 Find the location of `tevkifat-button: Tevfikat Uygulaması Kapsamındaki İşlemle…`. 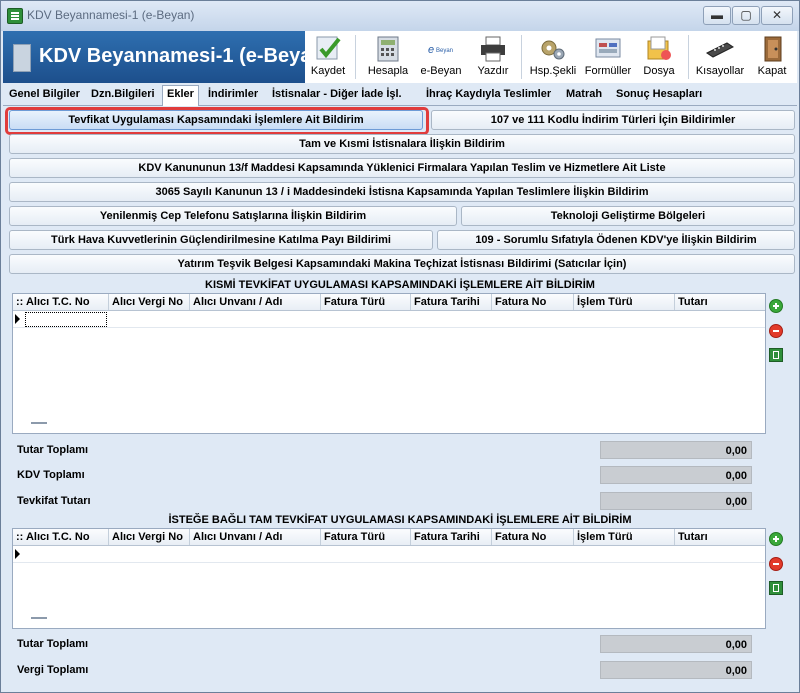

tevkifat-button: Tevfikat Uygulaması Kapsamındaki İşlemle… is located at coordinates (216, 120).